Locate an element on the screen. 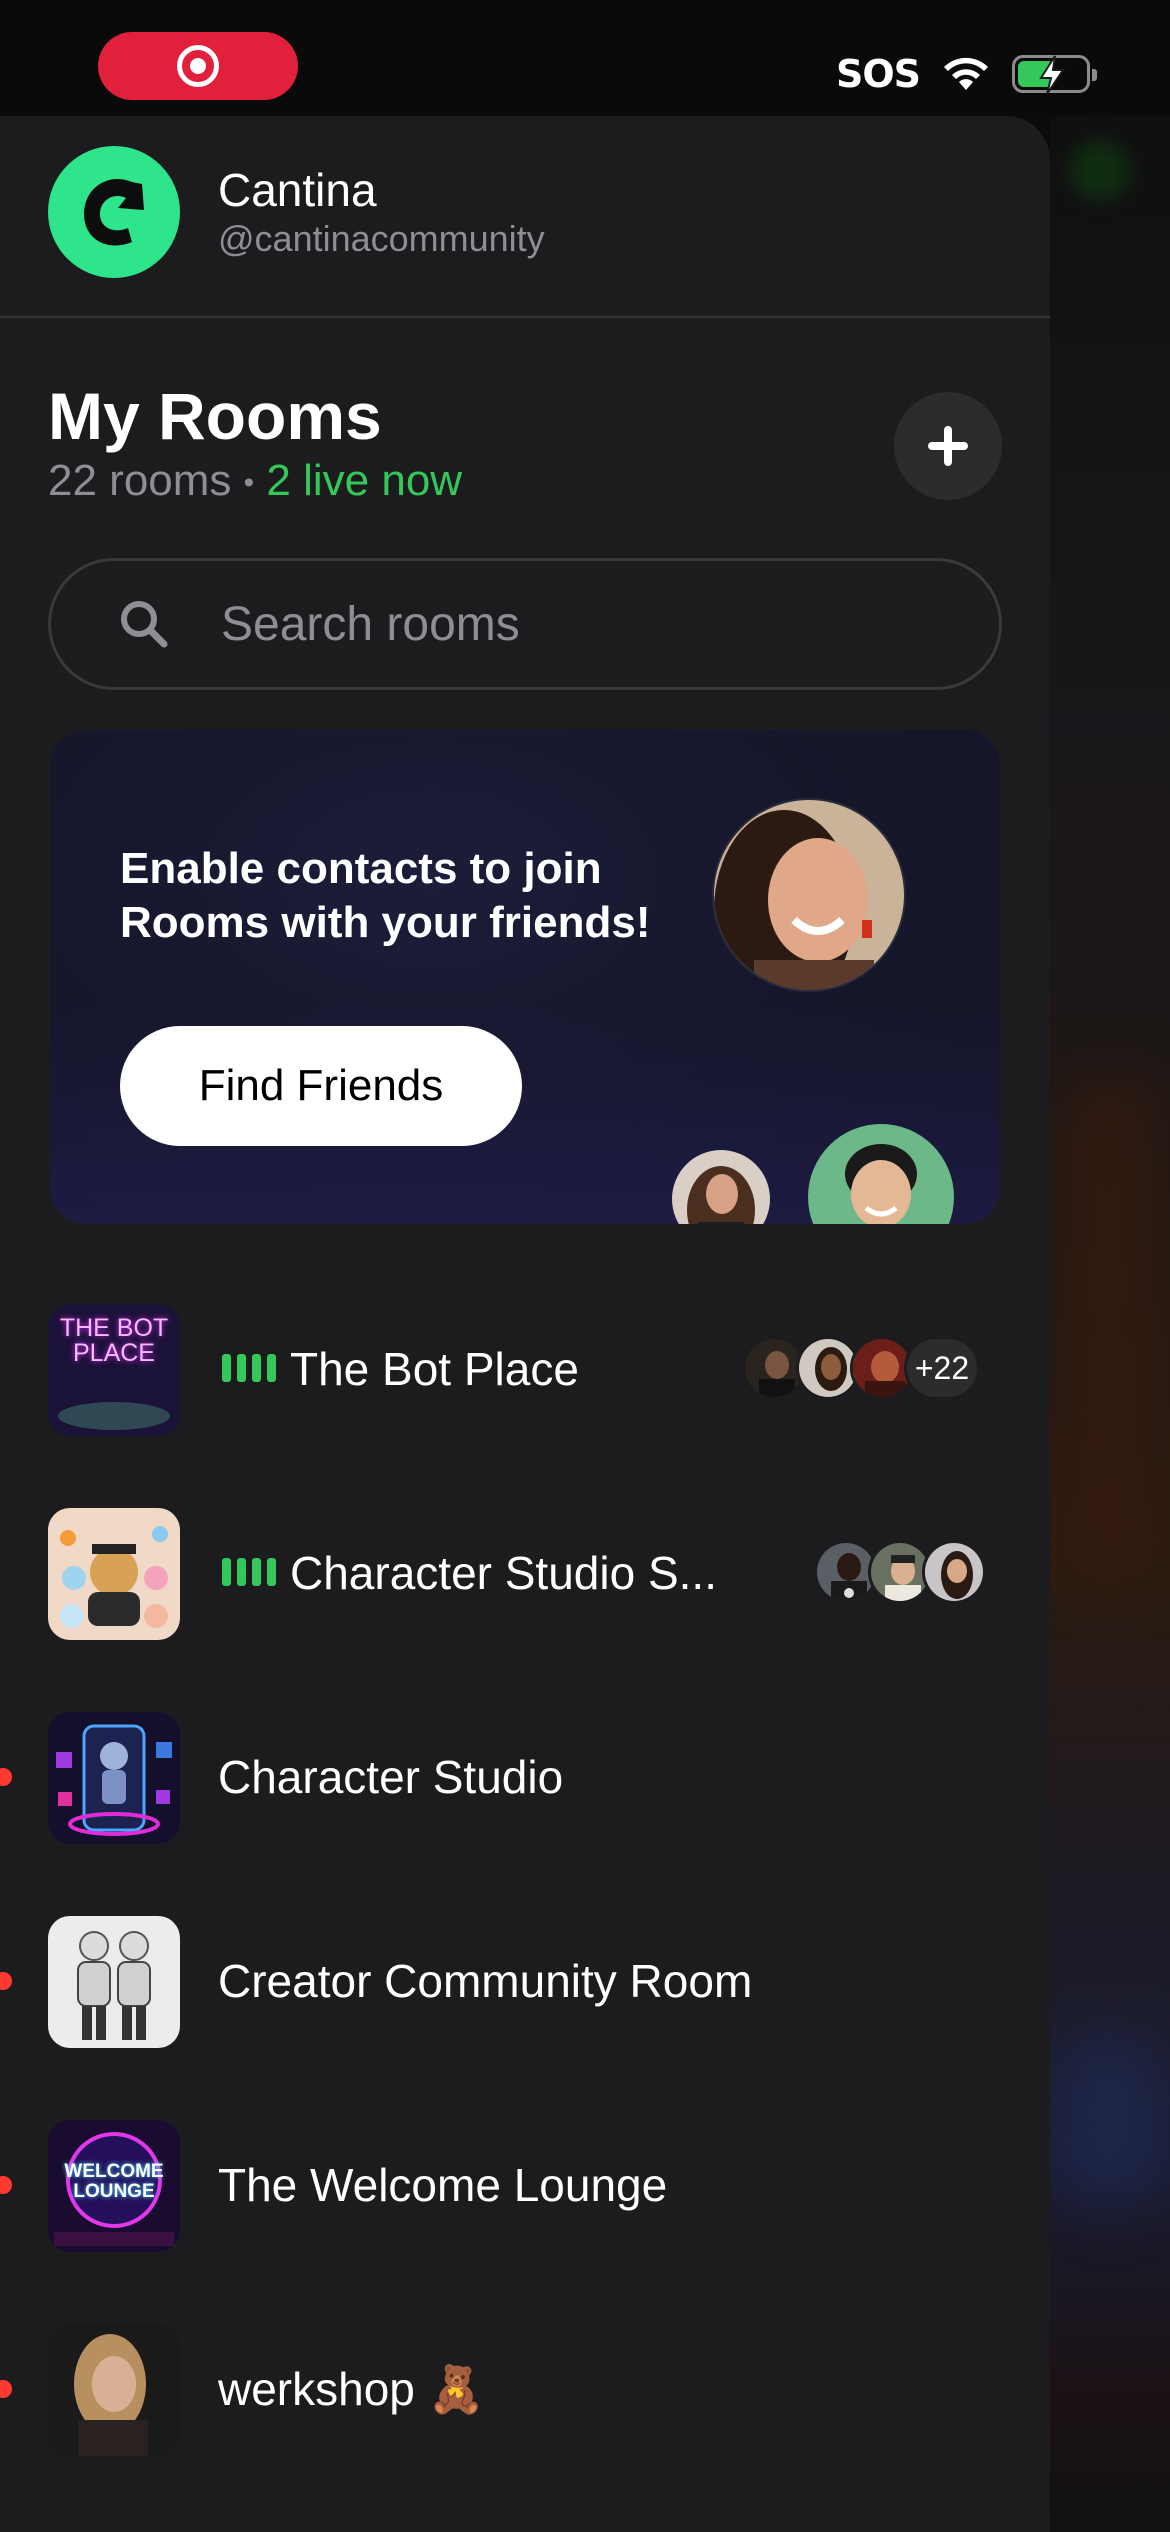 The height and width of the screenshot is (2532, 1170). add-room-button is located at coordinates (948, 446).